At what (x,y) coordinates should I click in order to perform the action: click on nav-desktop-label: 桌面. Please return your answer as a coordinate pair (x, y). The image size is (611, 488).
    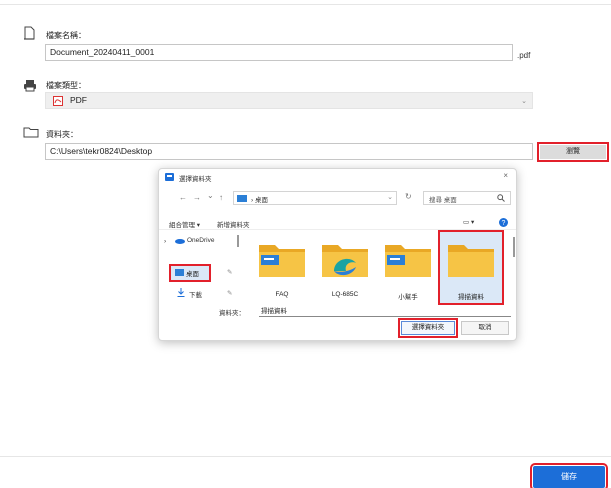
    Looking at the image, I should click on (192, 274).